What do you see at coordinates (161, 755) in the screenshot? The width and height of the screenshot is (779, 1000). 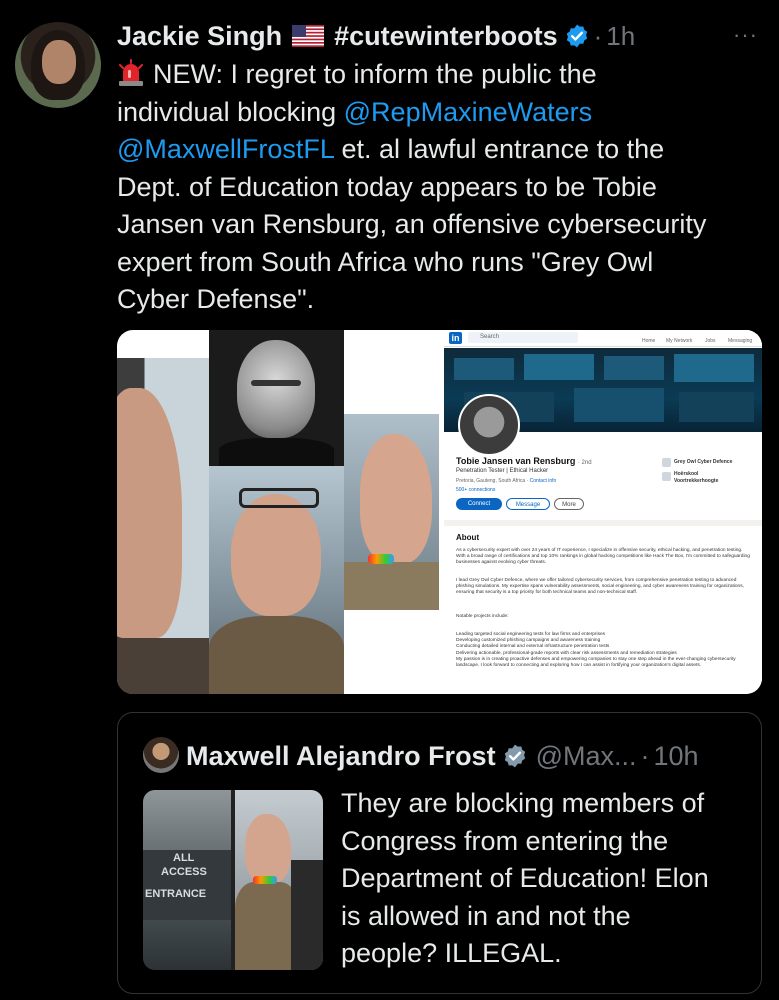 I see `quoted-author-avatar` at bounding box center [161, 755].